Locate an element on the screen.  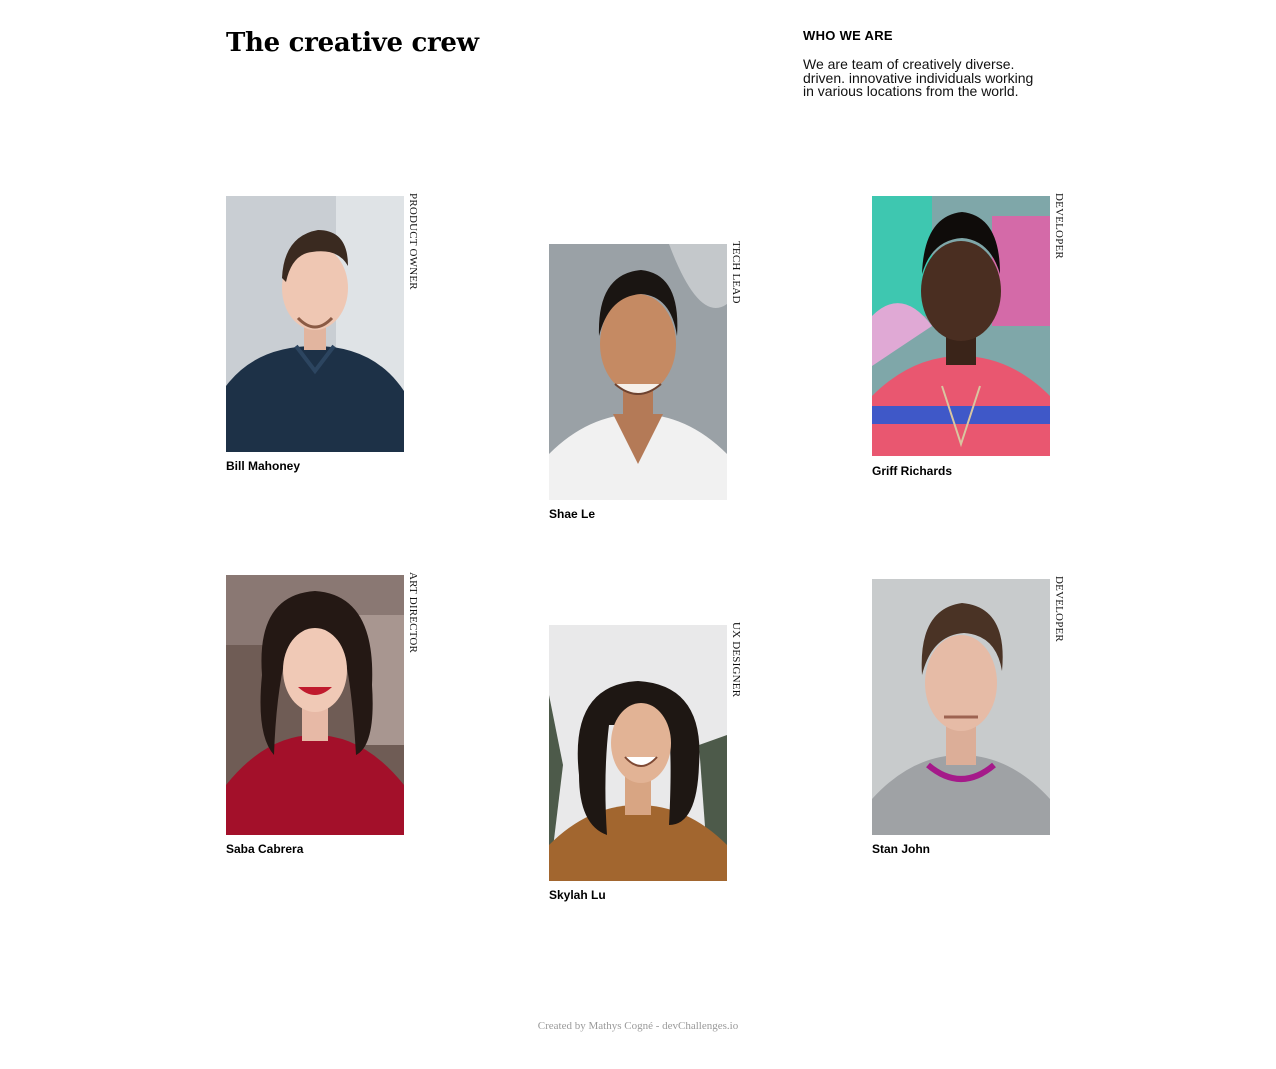
member-name: Griff Richards is located at coordinates (912, 471).